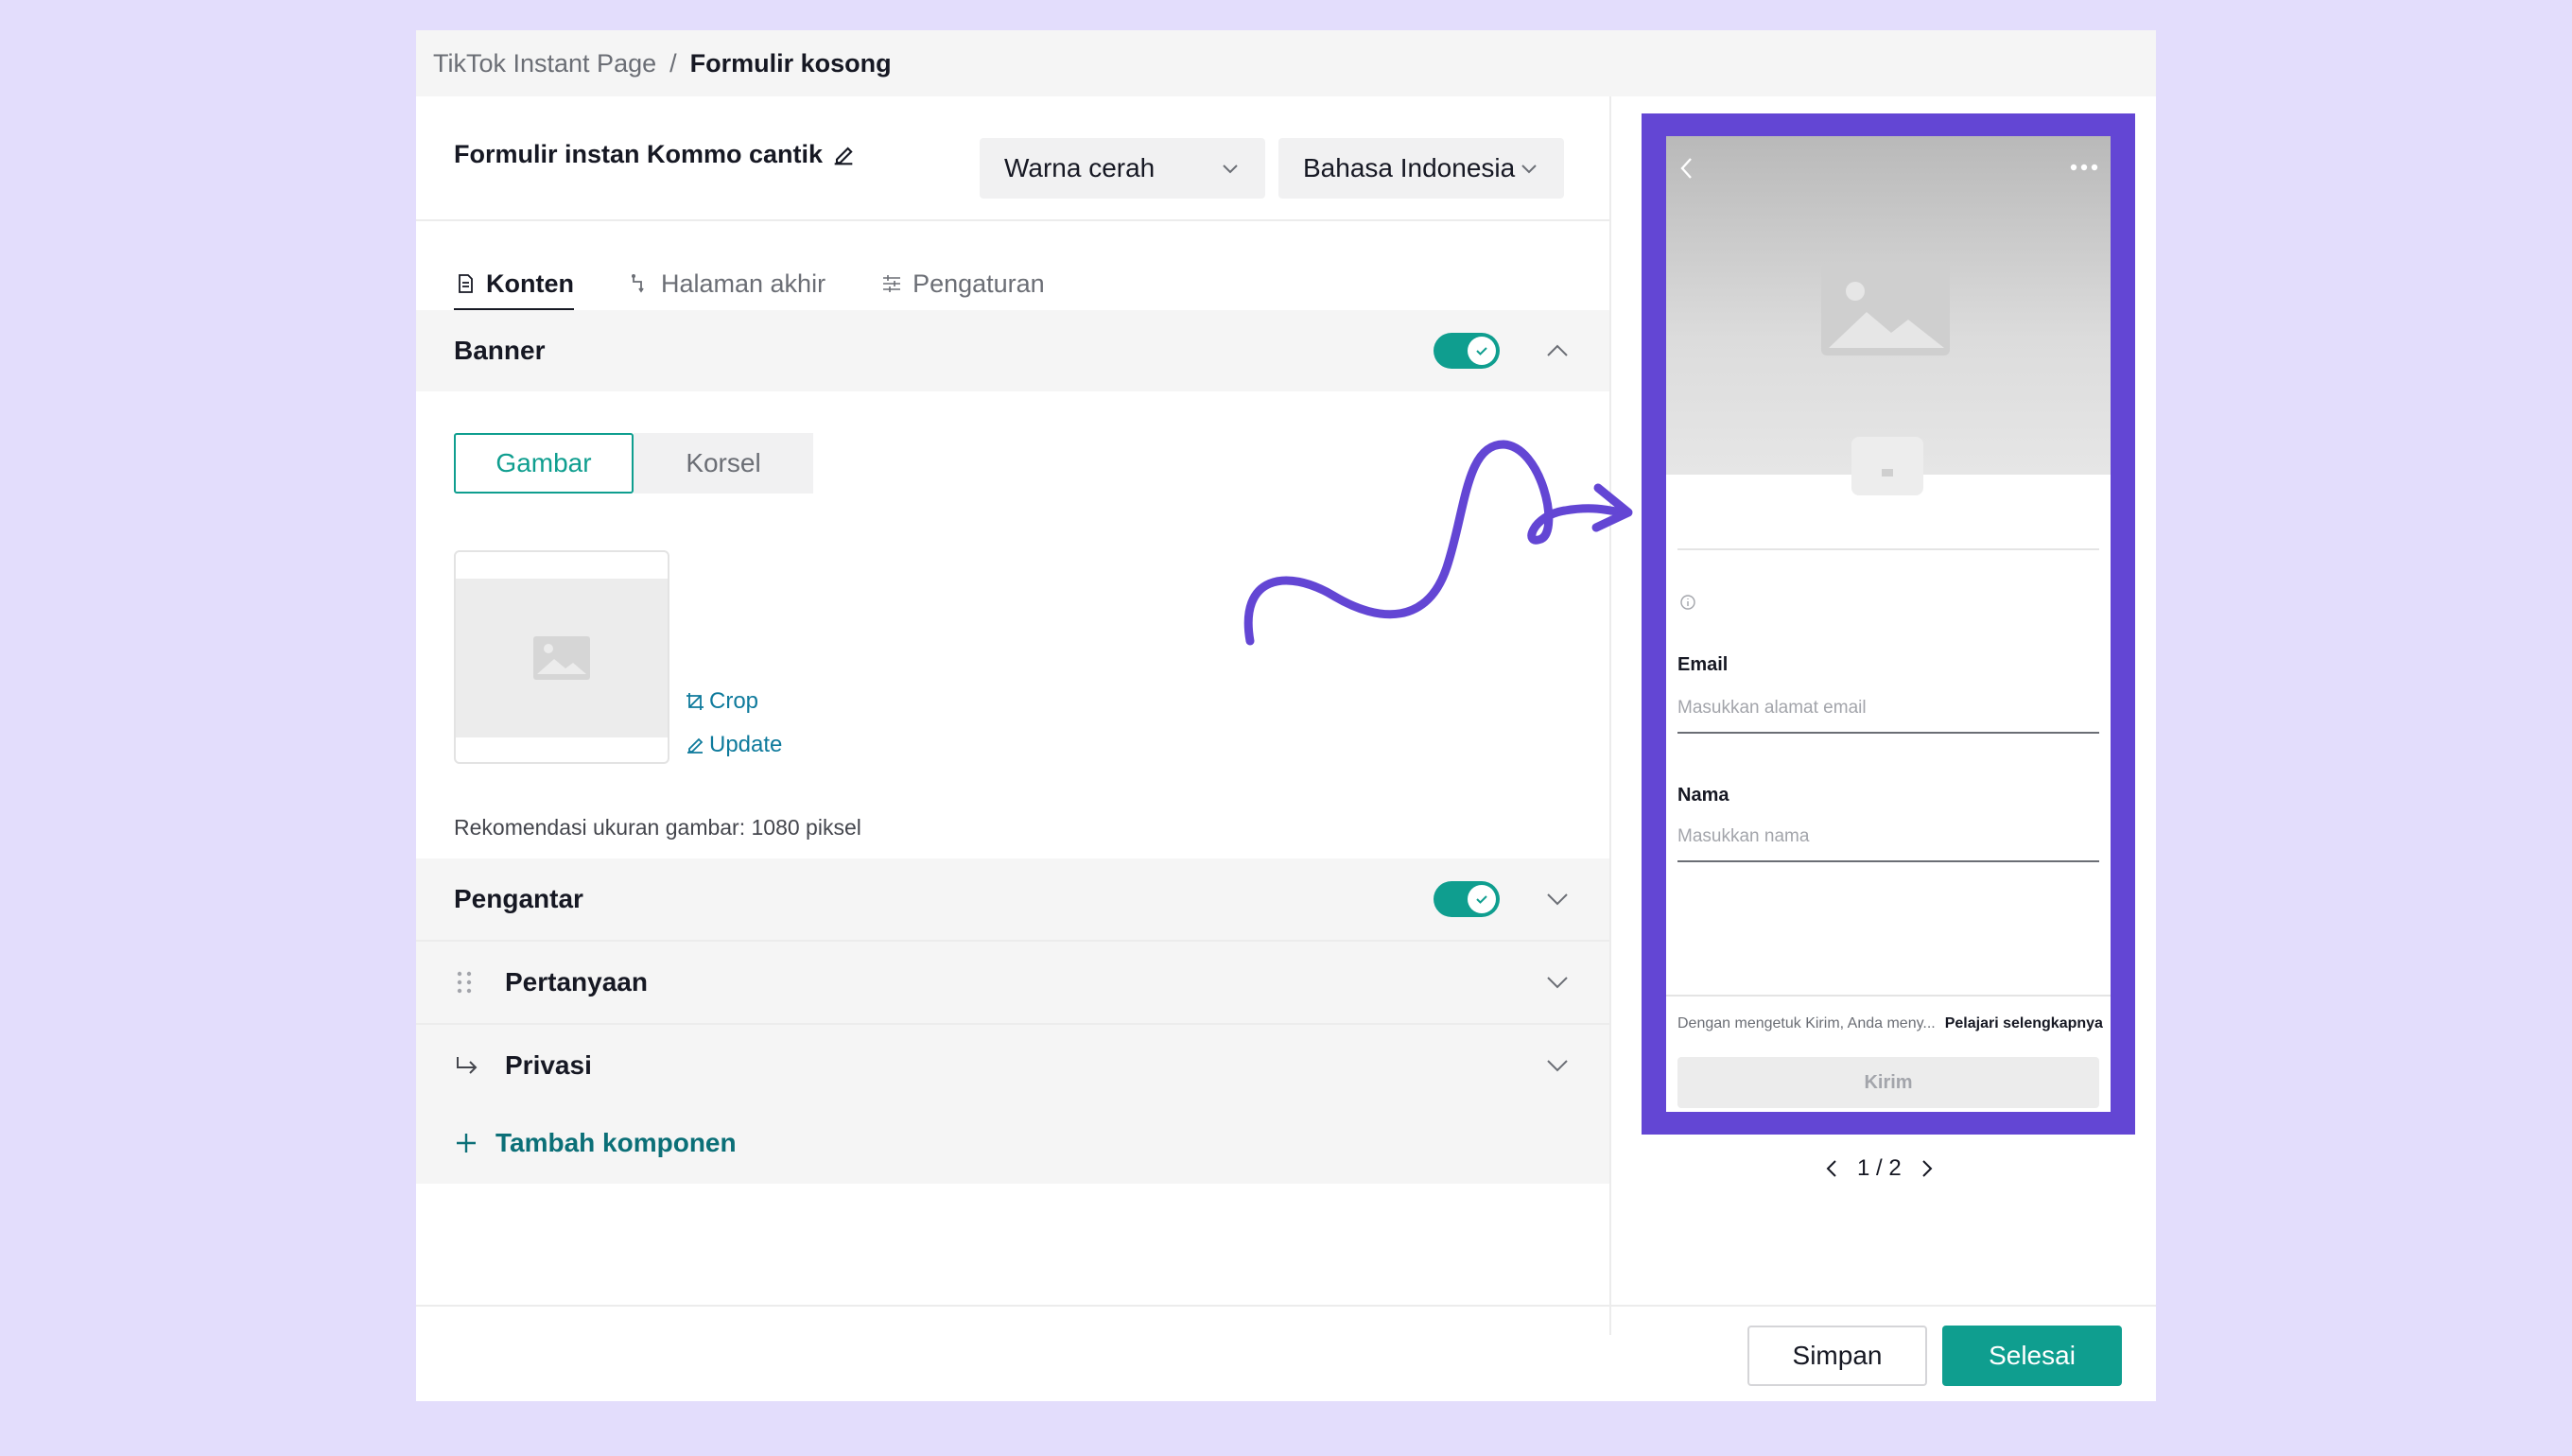 This screenshot has width=2572, height=1456. What do you see at coordinates (1012, 899) in the screenshot?
I see `intro-section-header: Pengantar` at bounding box center [1012, 899].